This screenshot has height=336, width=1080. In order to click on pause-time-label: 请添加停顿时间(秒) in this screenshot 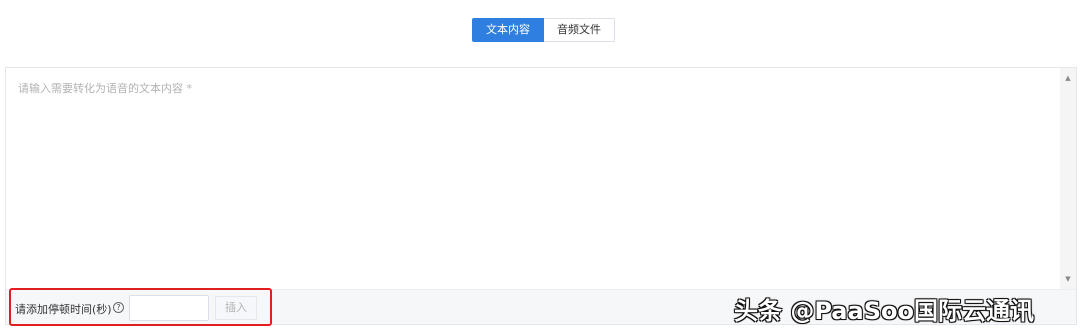, I will do `click(63, 309)`.